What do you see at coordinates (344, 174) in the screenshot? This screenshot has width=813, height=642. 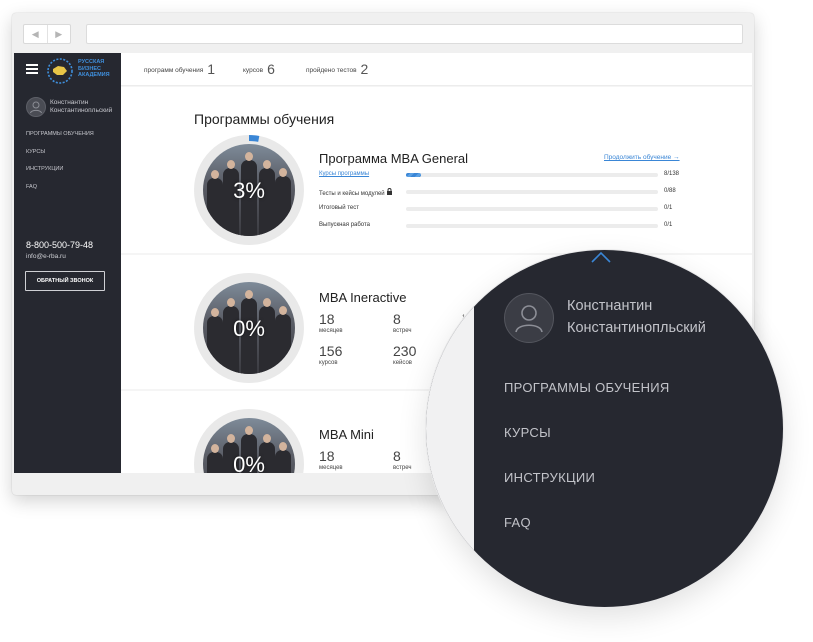 I see `row-label-courses: Курсы программы` at bounding box center [344, 174].